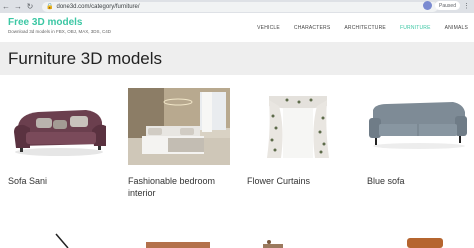  I want to click on product-card: Fashionable bedroom interior, so click(179, 143).